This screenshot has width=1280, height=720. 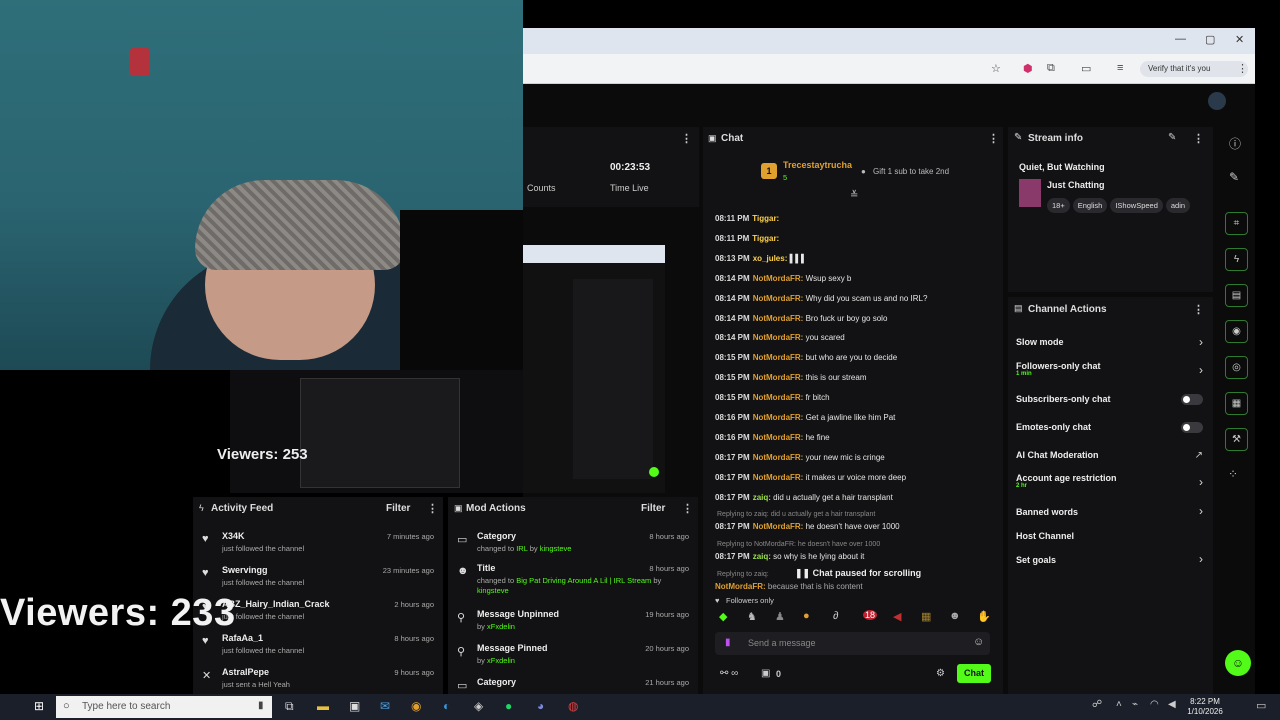 What do you see at coordinates (1066, 481) in the screenshot?
I see `action-account-age: Account age restriction 2 hr` at bounding box center [1066, 481].